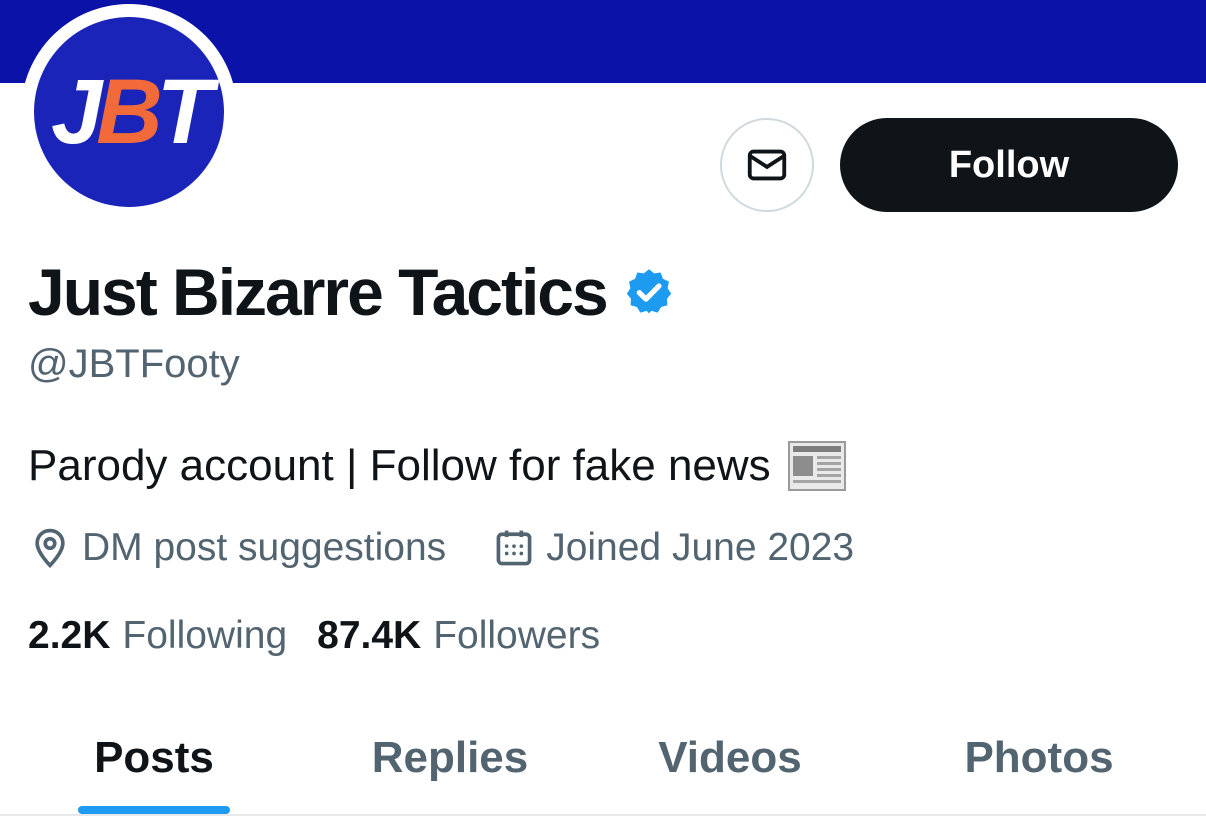 The height and width of the screenshot is (832, 1206). What do you see at coordinates (154, 757) in the screenshot?
I see `tab-posts: Posts` at bounding box center [154, 757].